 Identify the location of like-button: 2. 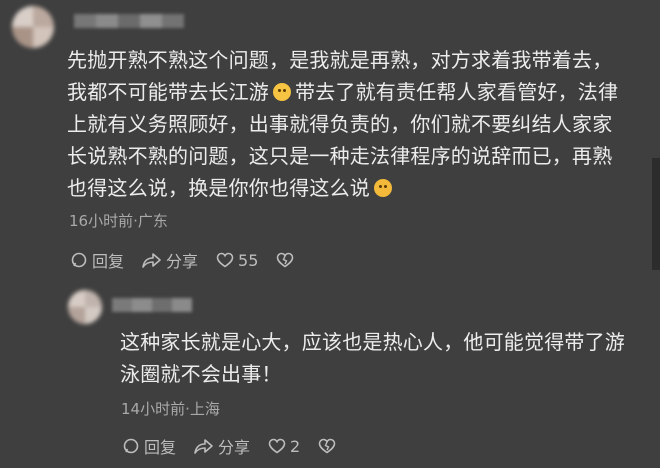
(284, 446).